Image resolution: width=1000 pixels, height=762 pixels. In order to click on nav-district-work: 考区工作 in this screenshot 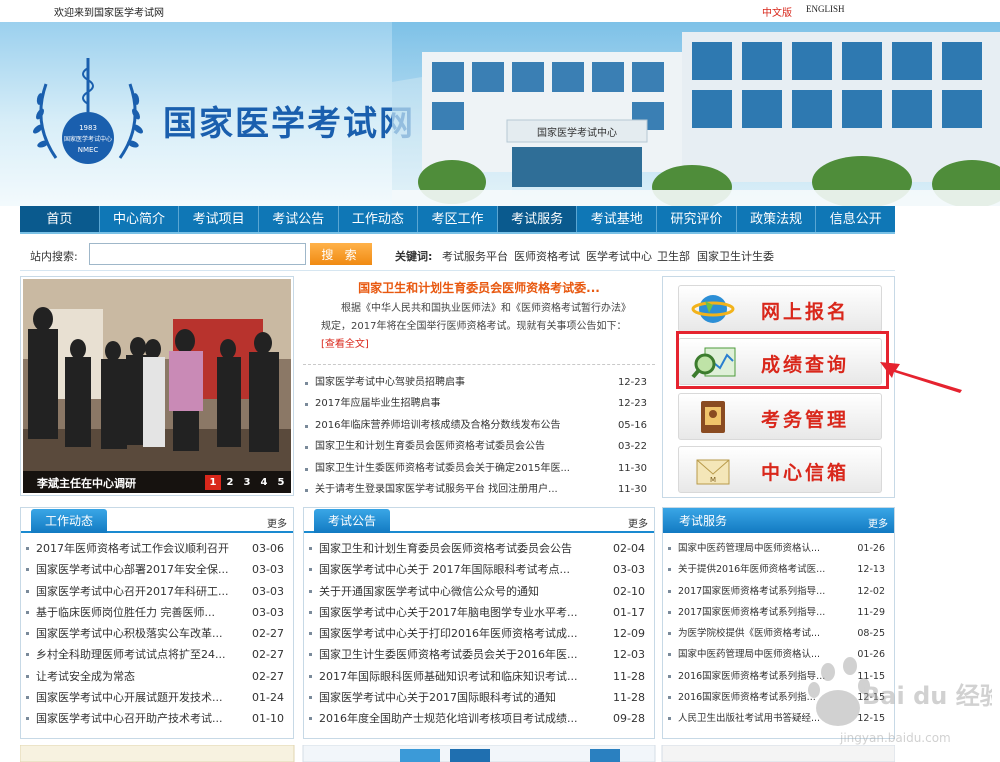, I will do `click(458, 219)`.